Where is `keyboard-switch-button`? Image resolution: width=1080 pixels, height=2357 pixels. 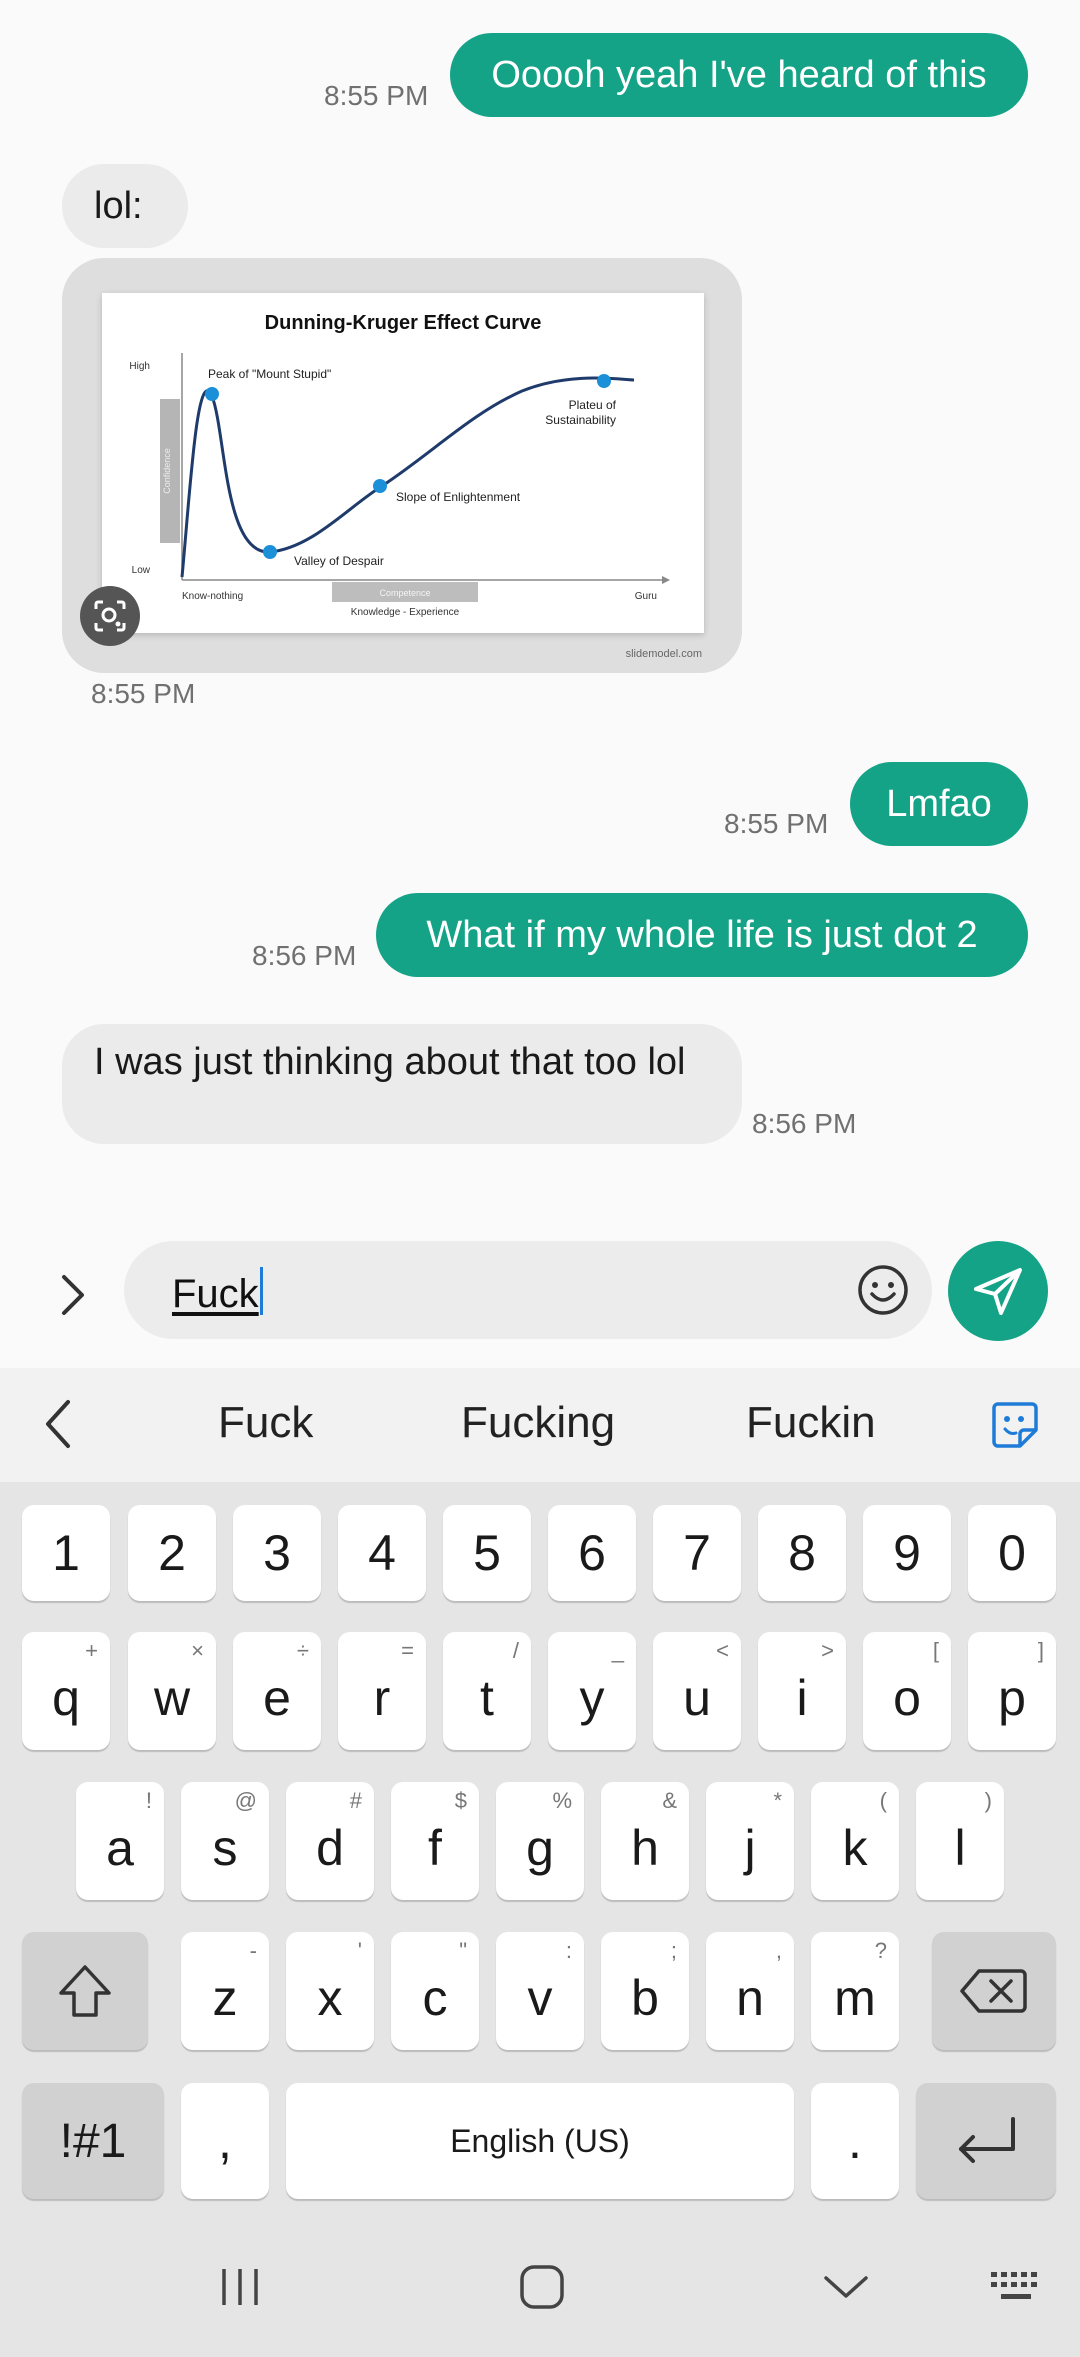
keyboard-switch-button is located at coordinates (1016, 2287).